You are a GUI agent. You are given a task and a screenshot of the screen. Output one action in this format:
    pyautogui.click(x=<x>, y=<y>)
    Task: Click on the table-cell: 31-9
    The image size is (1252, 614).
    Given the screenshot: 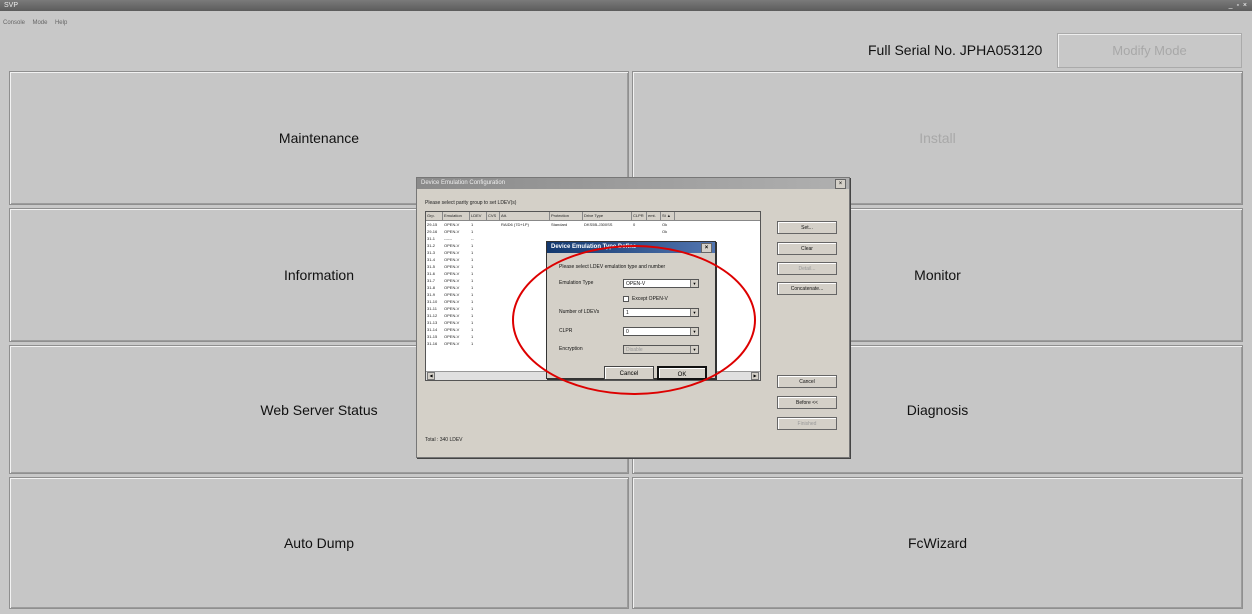 What is the action you would take?
    pyautogui.click(x=431, y=294)
    